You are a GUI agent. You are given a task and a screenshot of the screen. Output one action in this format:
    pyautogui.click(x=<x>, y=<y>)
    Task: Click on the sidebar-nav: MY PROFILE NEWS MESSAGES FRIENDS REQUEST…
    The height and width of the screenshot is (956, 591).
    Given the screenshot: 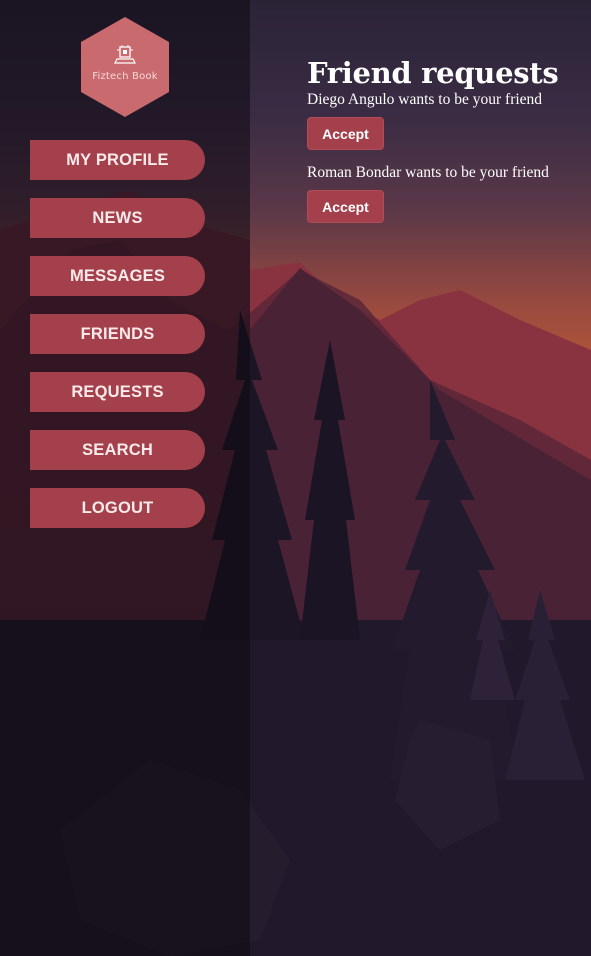 What is the action you would take?
    pyautogui.click(x=117, y=343)
    